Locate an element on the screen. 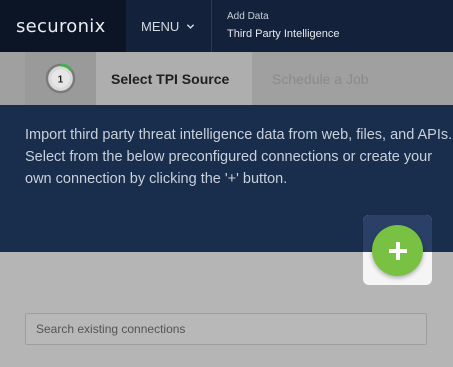 The width and height of the screenshot is (453, 367). add-connection-button is located at coordinates (397, 250).